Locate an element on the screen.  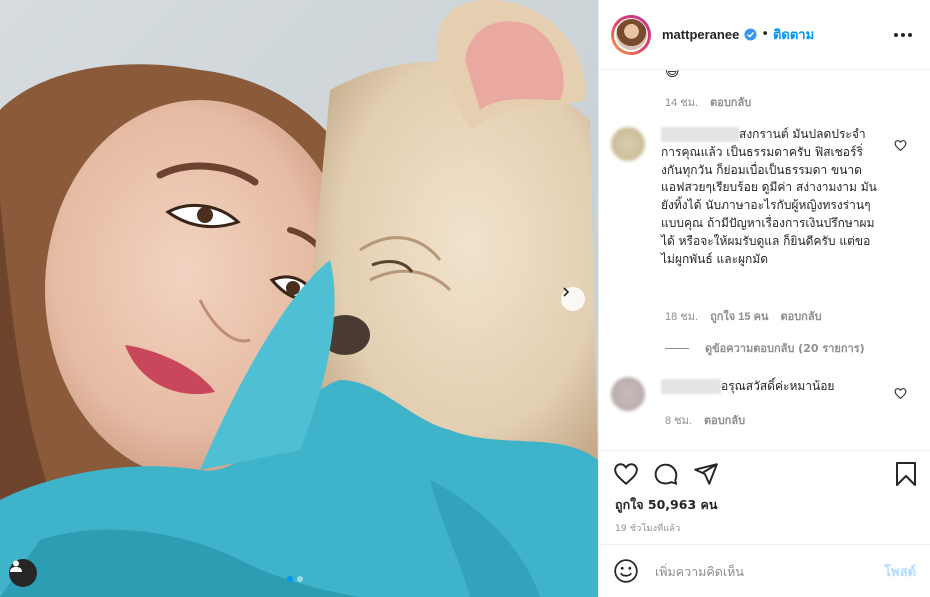
comment-bubble-icon is located at coordinates (666, 474).